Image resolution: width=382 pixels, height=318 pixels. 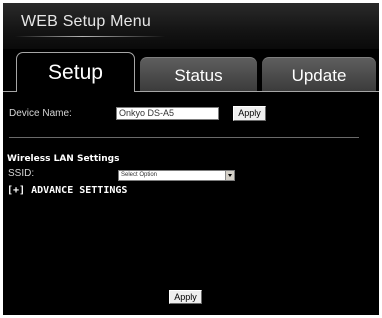 I want to click on title-bar: WEB Setup Menu, so click(x=191, y=26).